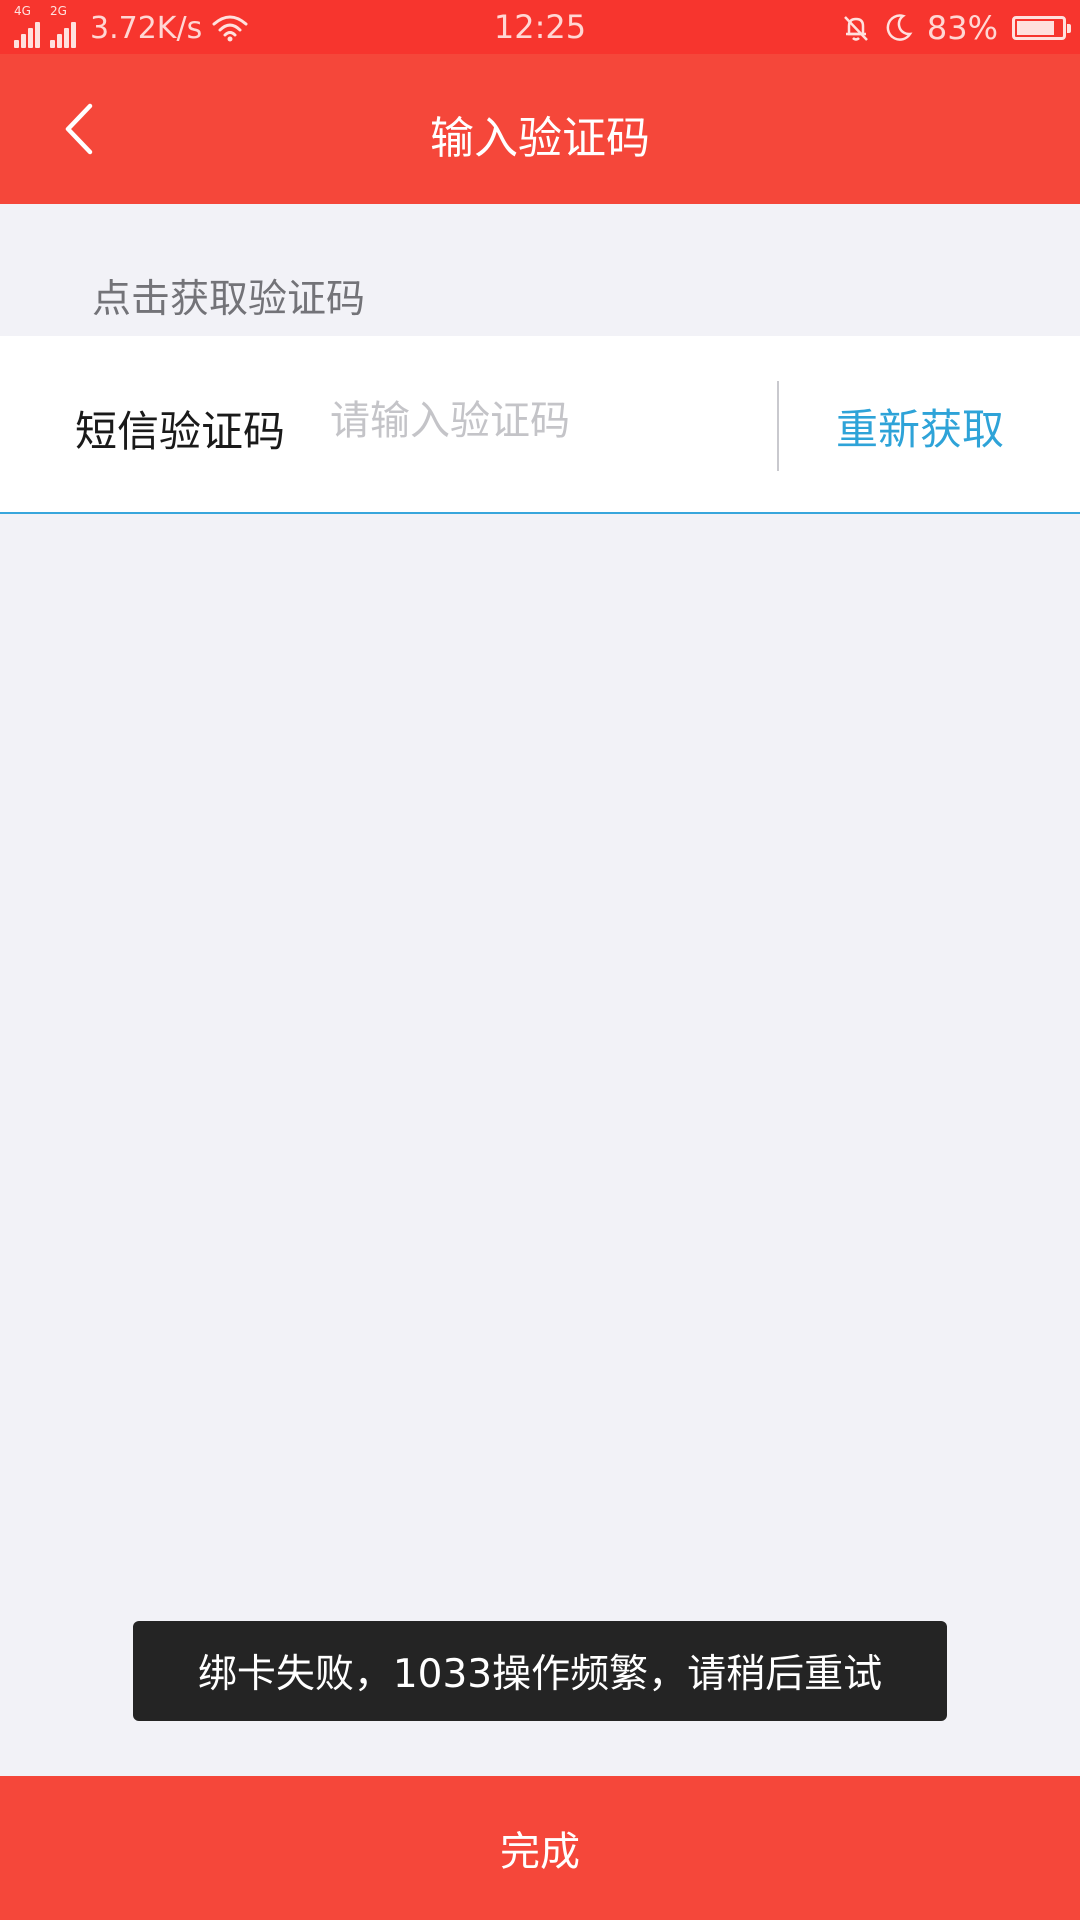  Describe the element at coordinates (228, 296) in the screenshot. I see `get-code-hint: 点击获取验证码` at that location.